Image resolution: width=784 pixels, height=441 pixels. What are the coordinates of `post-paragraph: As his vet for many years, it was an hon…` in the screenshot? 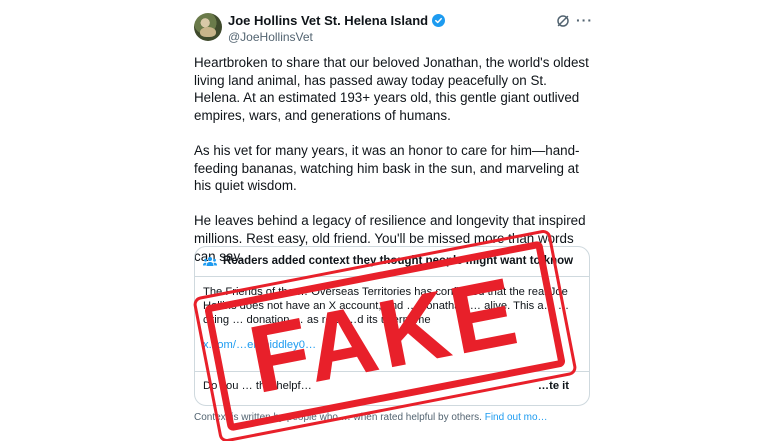 It's located at (387, 168).